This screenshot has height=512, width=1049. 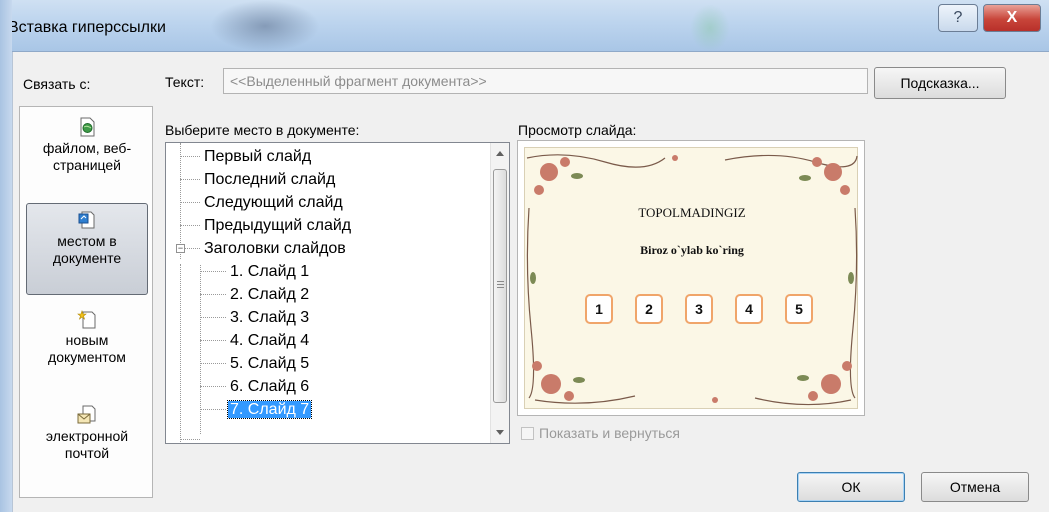 I want to click on slide-number-box: 4, so click(x=749, y=309).